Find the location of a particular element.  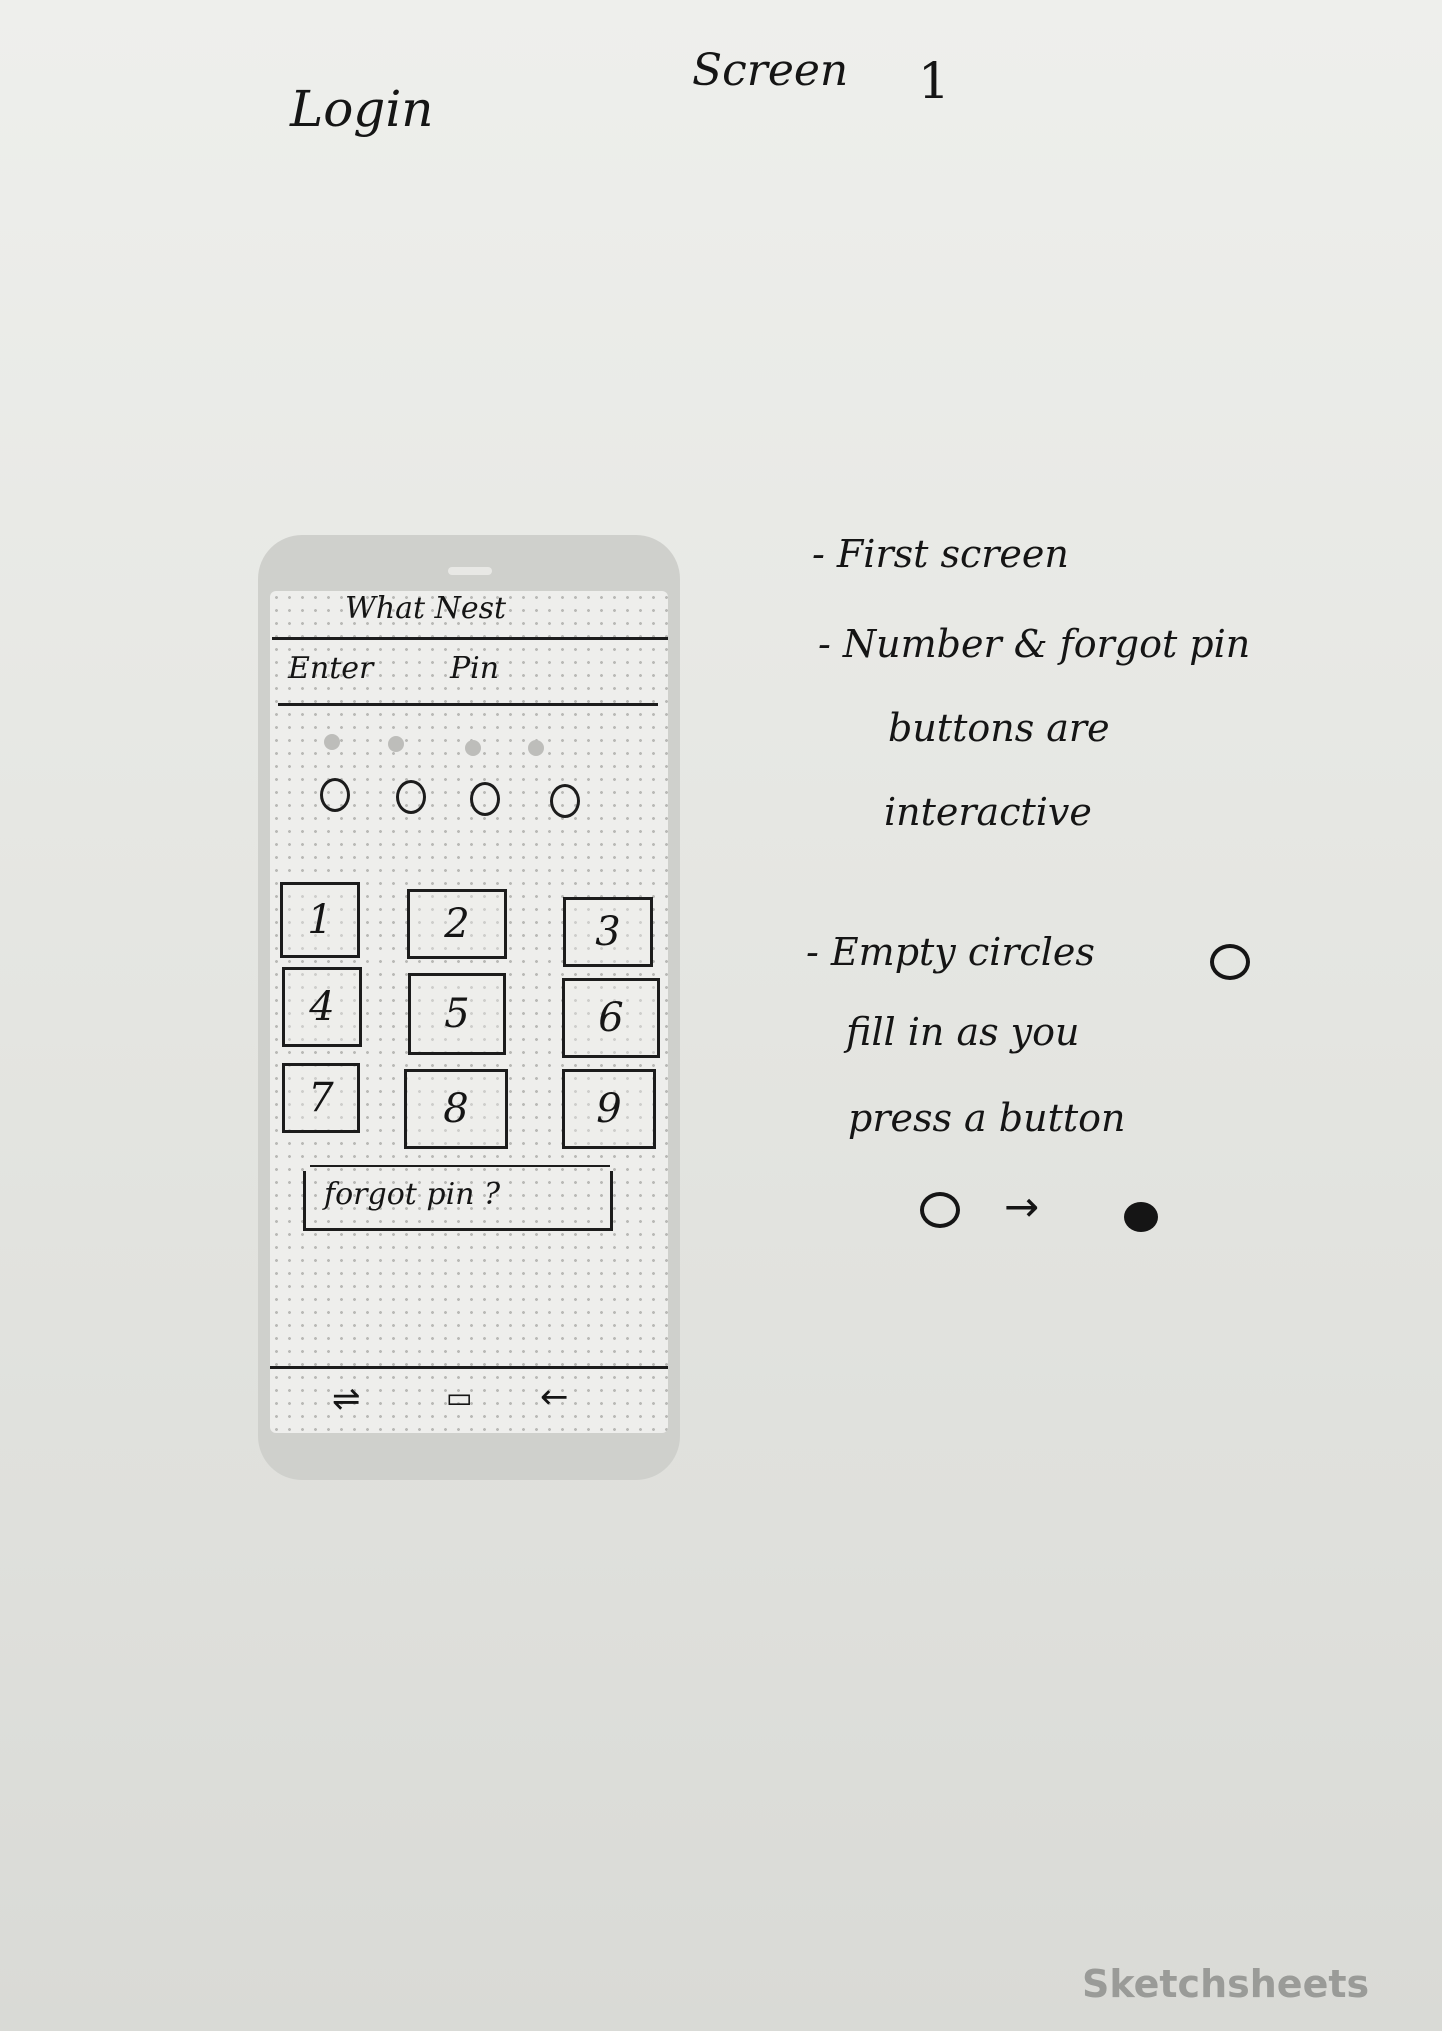

key-8: 8 is located at coordinates (456, 1109).